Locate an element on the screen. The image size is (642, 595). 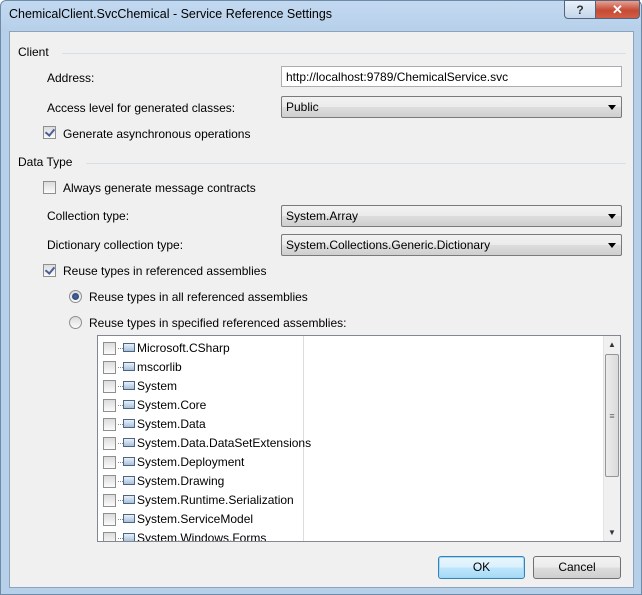
close-icon: ✕ is located at coordinates (617, 9).